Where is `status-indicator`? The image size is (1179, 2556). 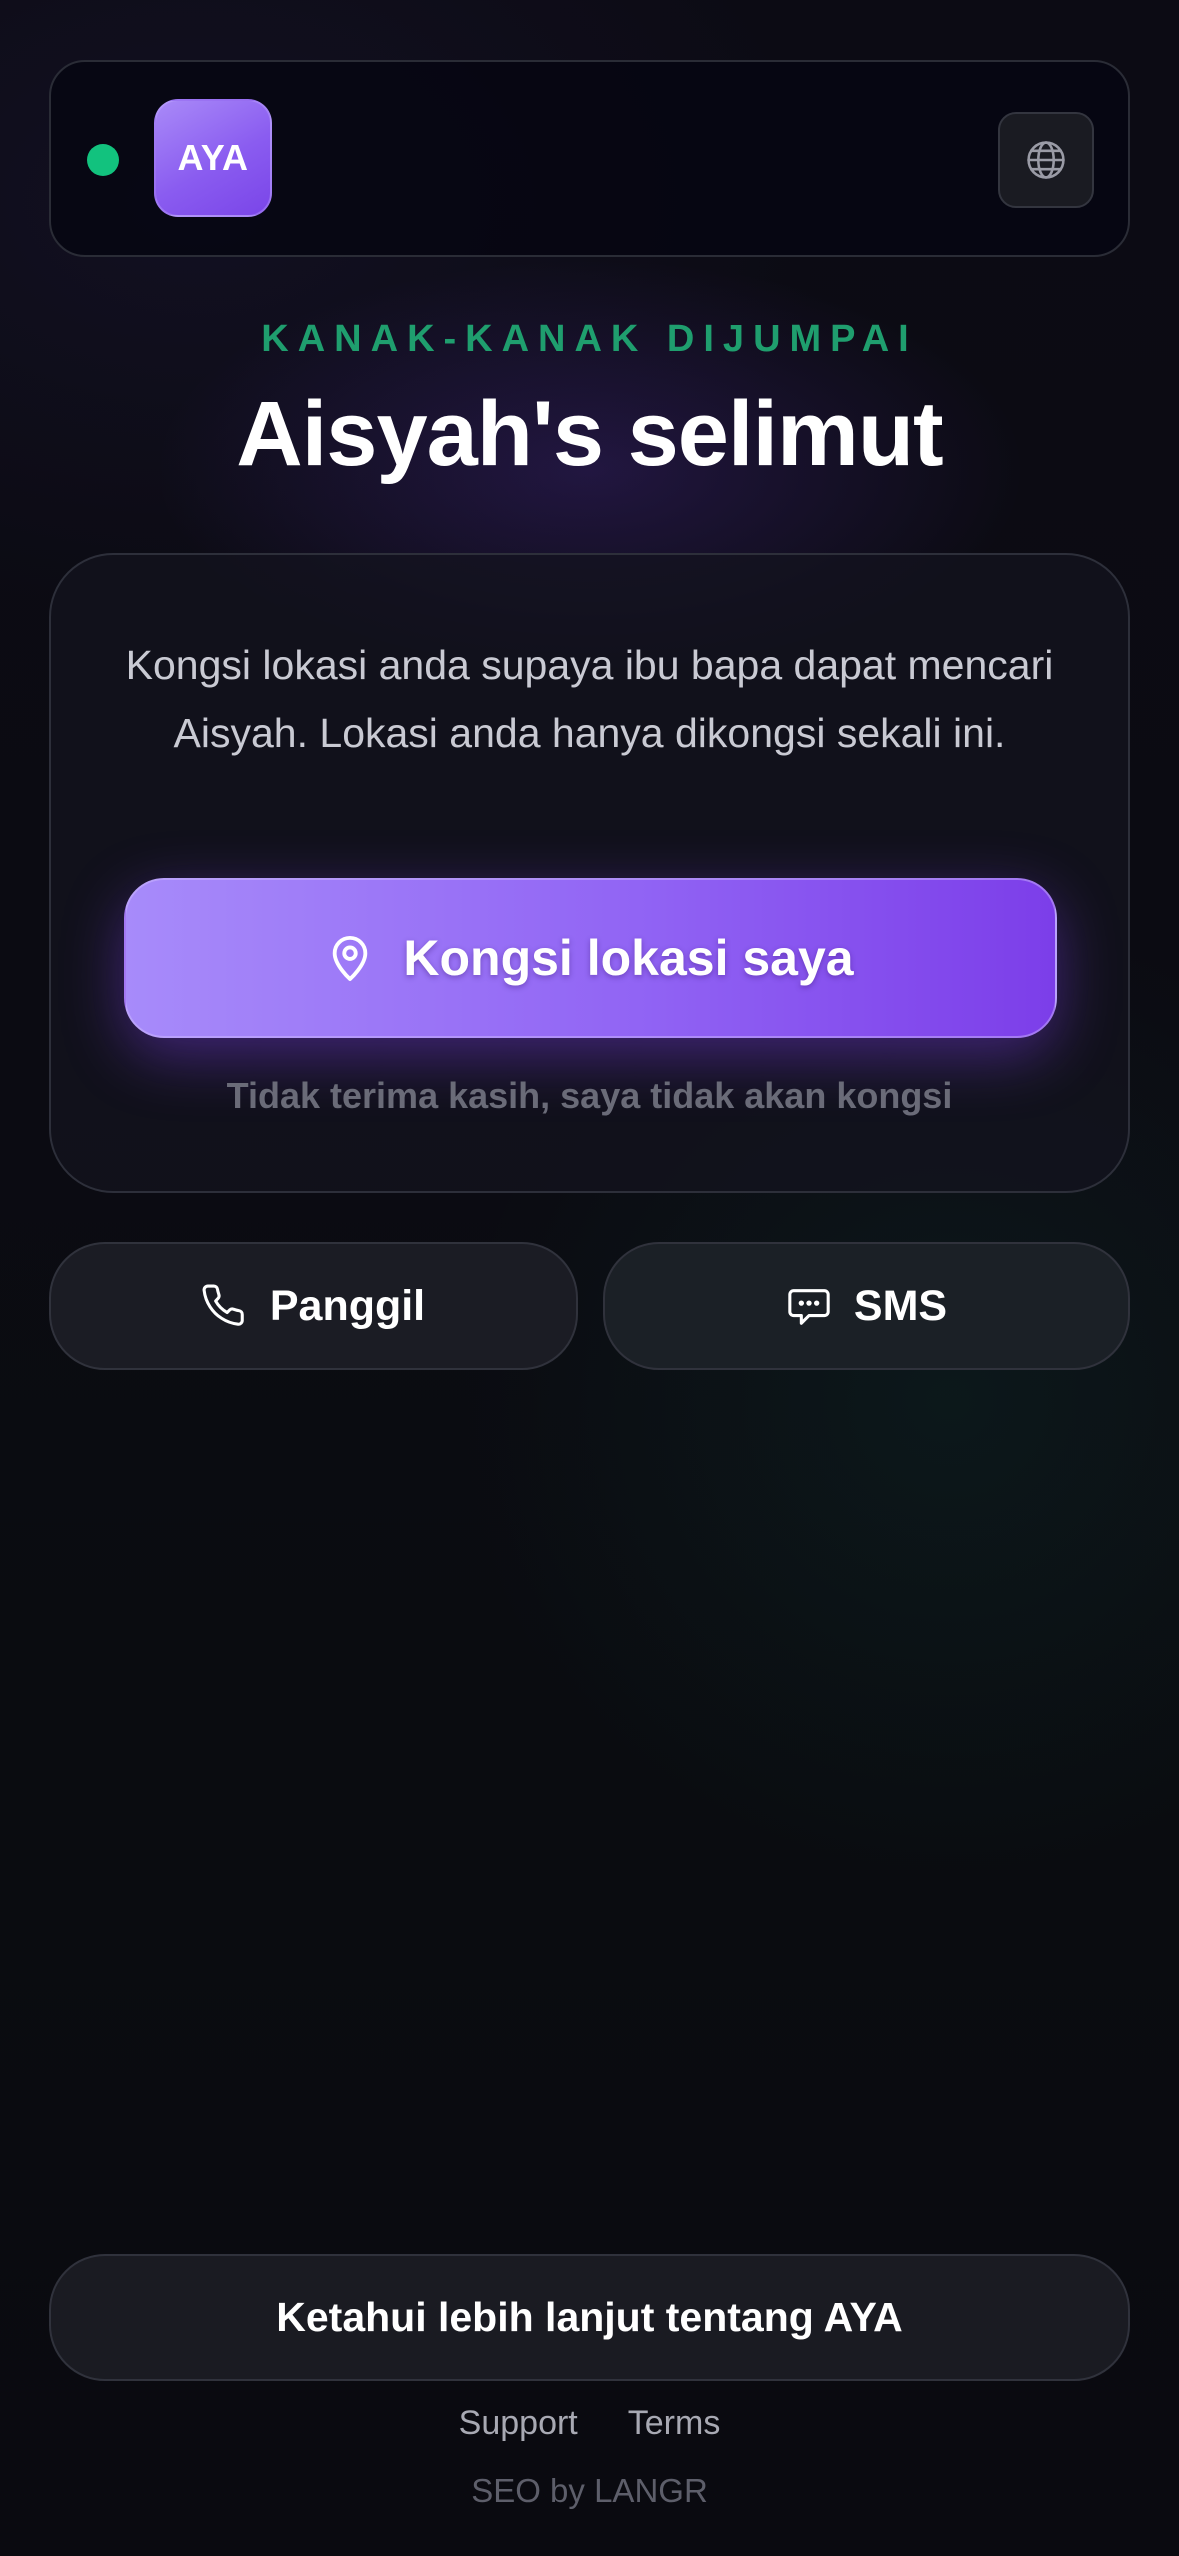 status-indicator is located at coordinates (103, 160).